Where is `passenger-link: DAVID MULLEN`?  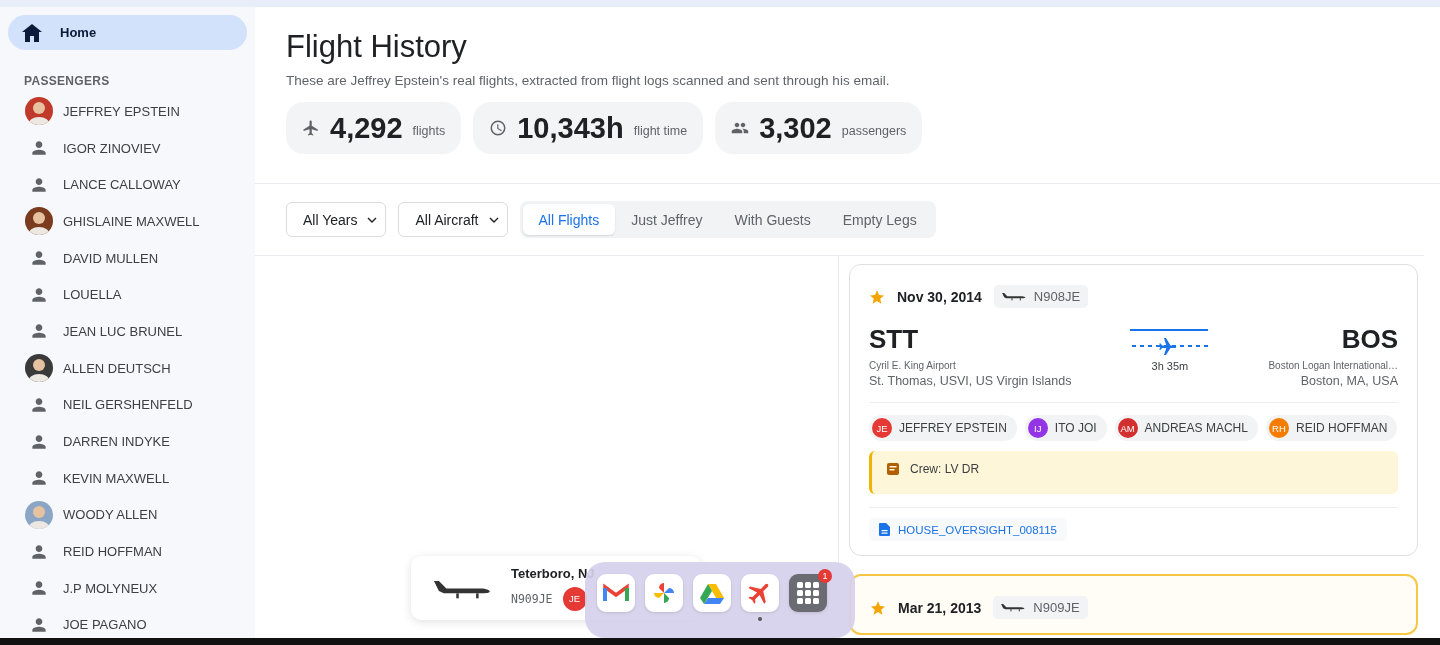 passenger-link: DAVID MULLEN is located at coordinates (111, 258).